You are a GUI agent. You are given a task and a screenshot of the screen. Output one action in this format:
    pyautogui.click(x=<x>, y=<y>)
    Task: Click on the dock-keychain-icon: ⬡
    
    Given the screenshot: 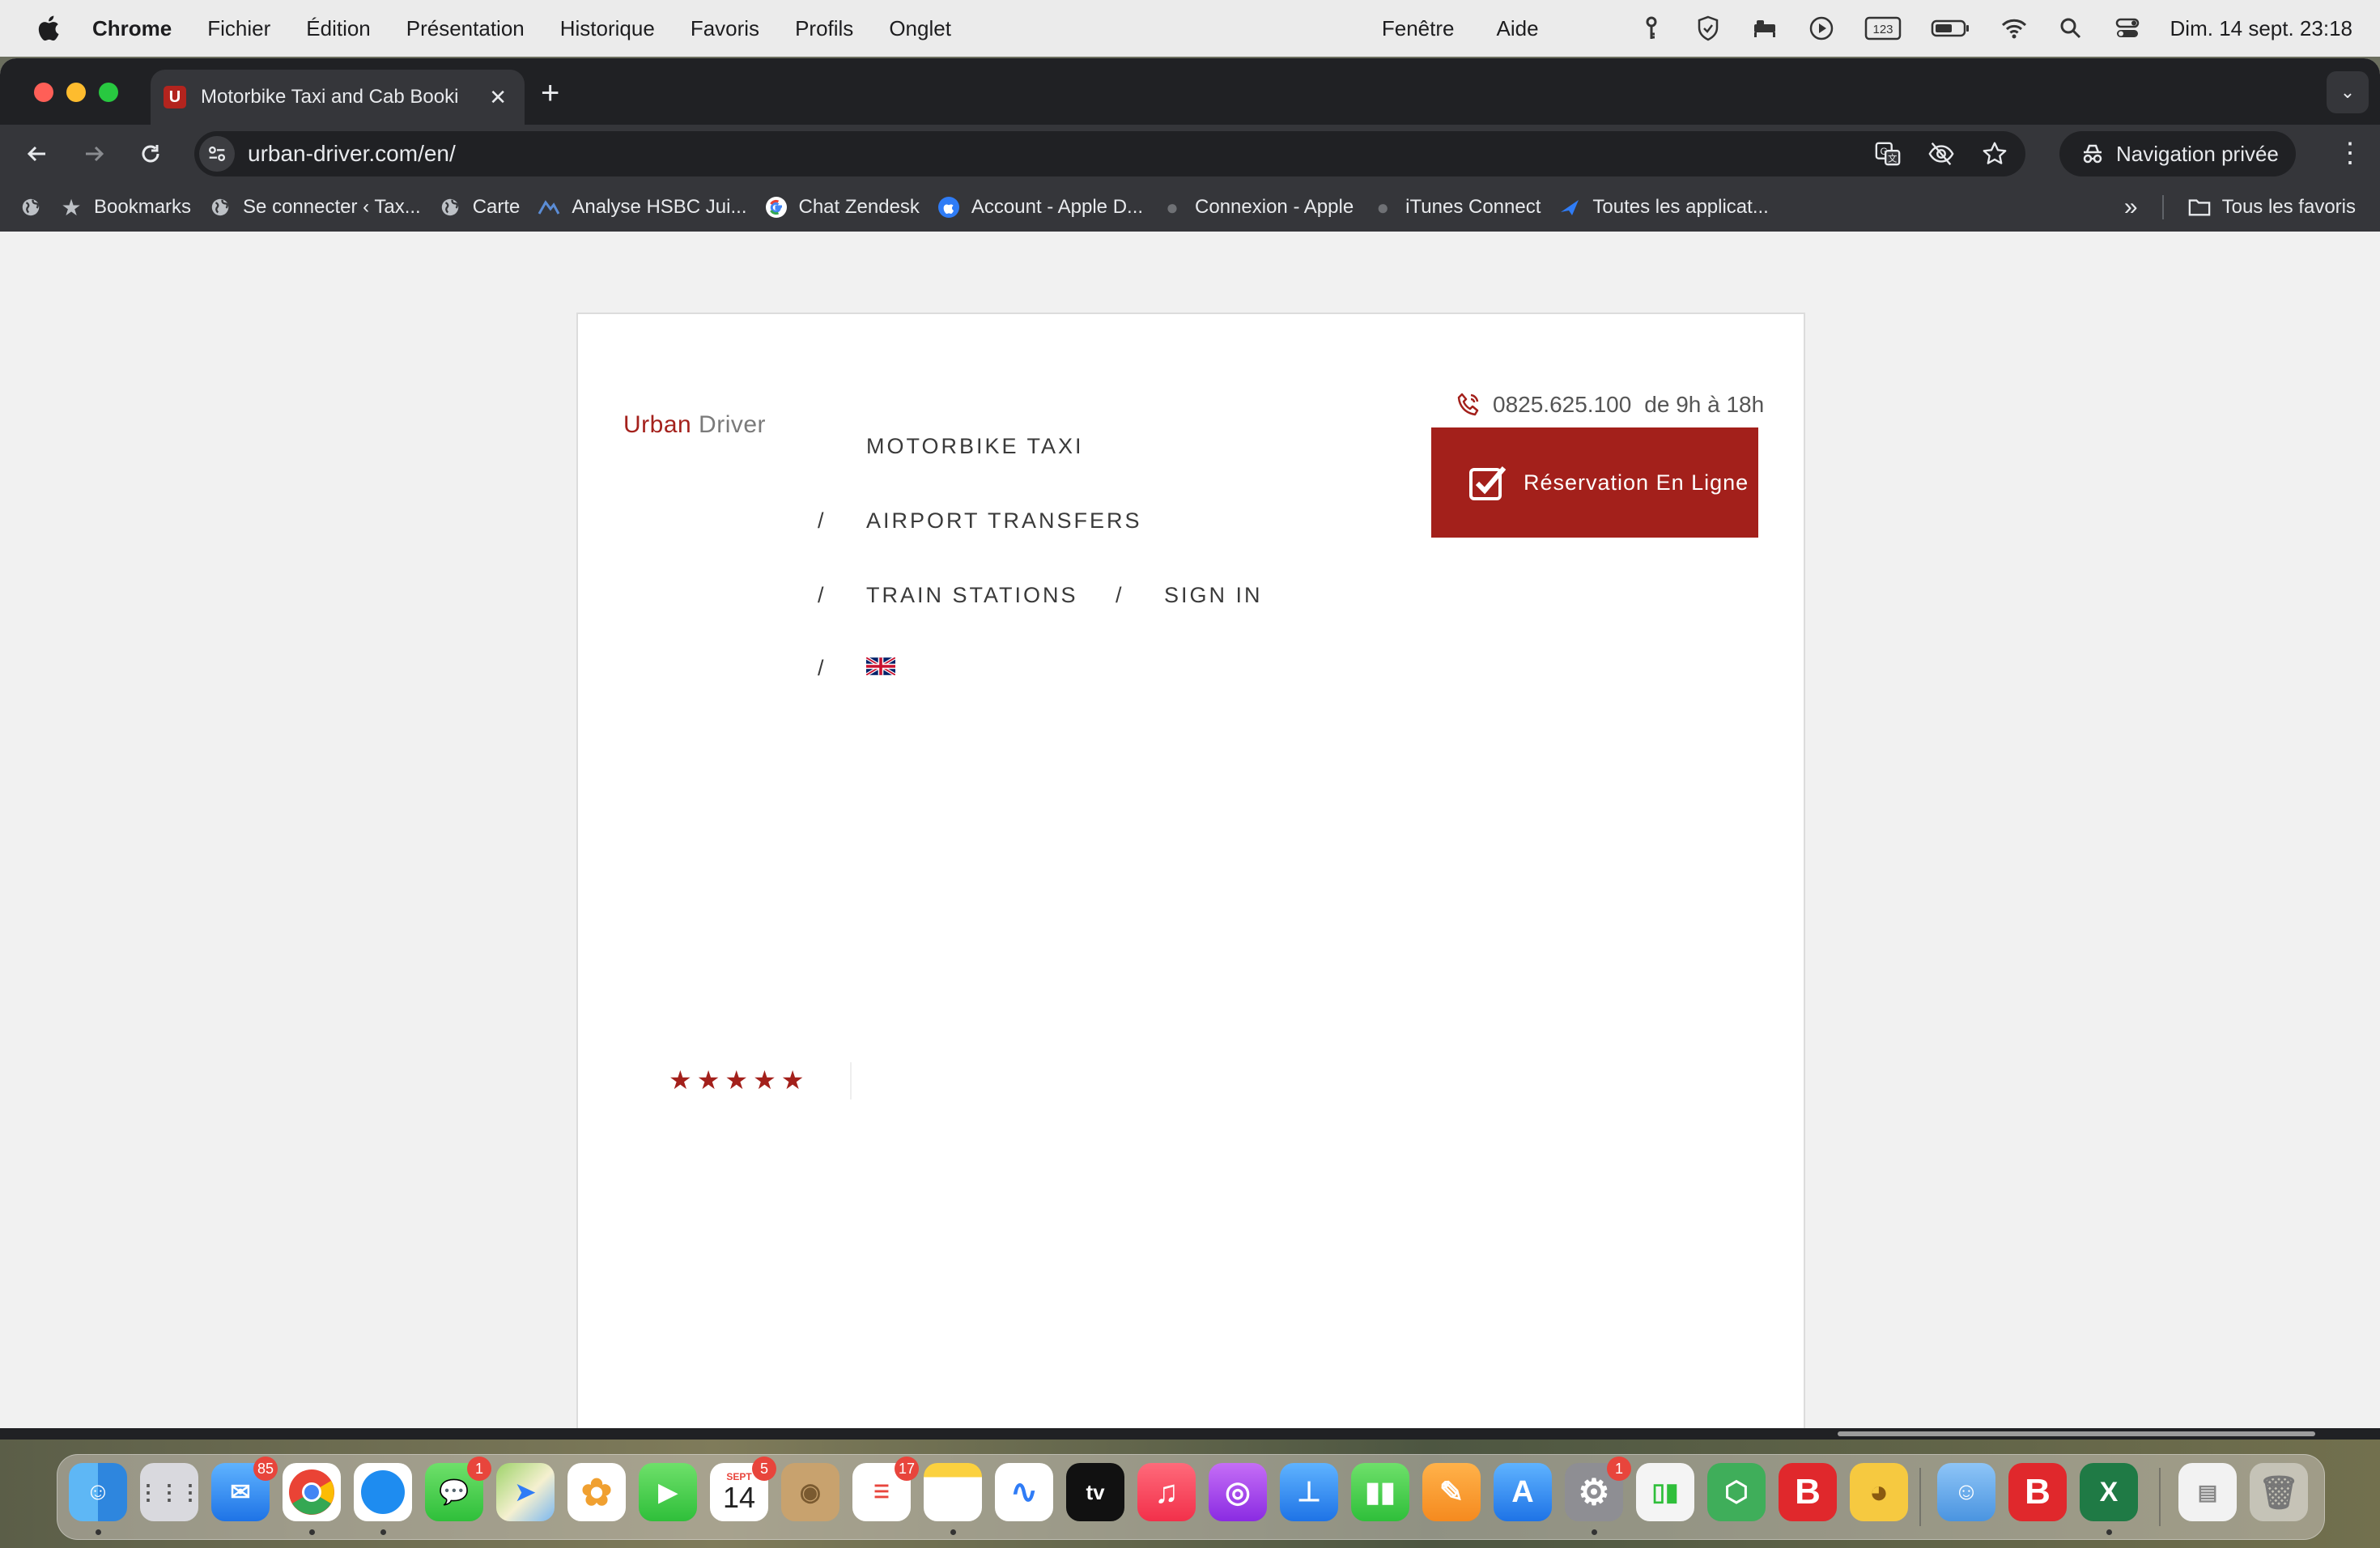 What is the action you would take?
    pyautogui.click(x=1736, y=1492)
    